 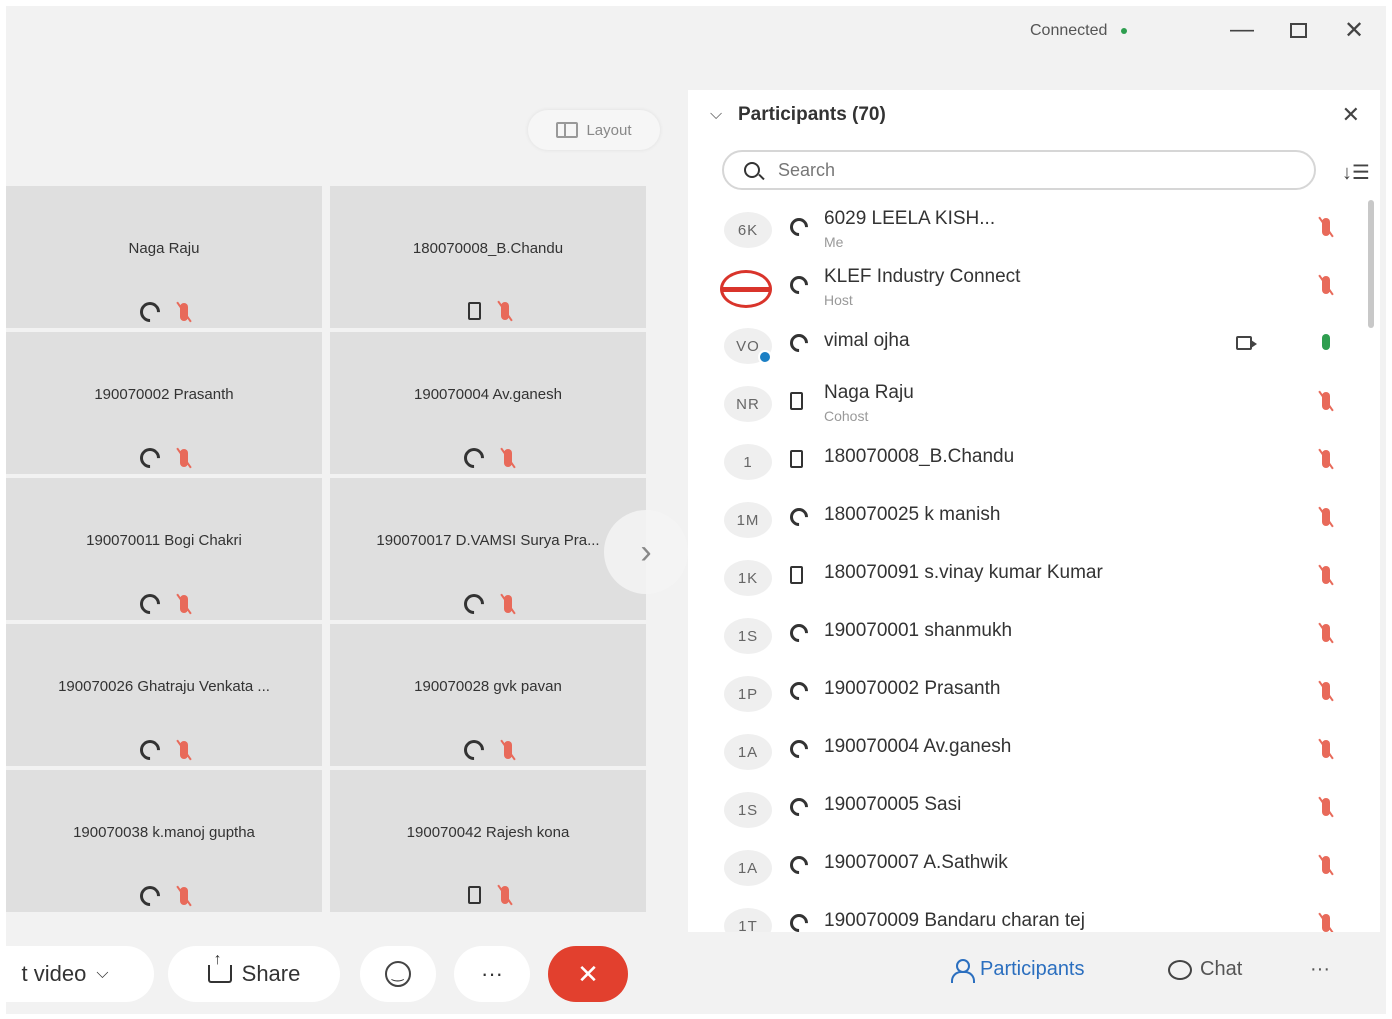 What do you see at coordinates (1028, 805) in the screenshot?
I see `participant-row: 1S 190070005 Sasi` at bounding box center [1028, 805].